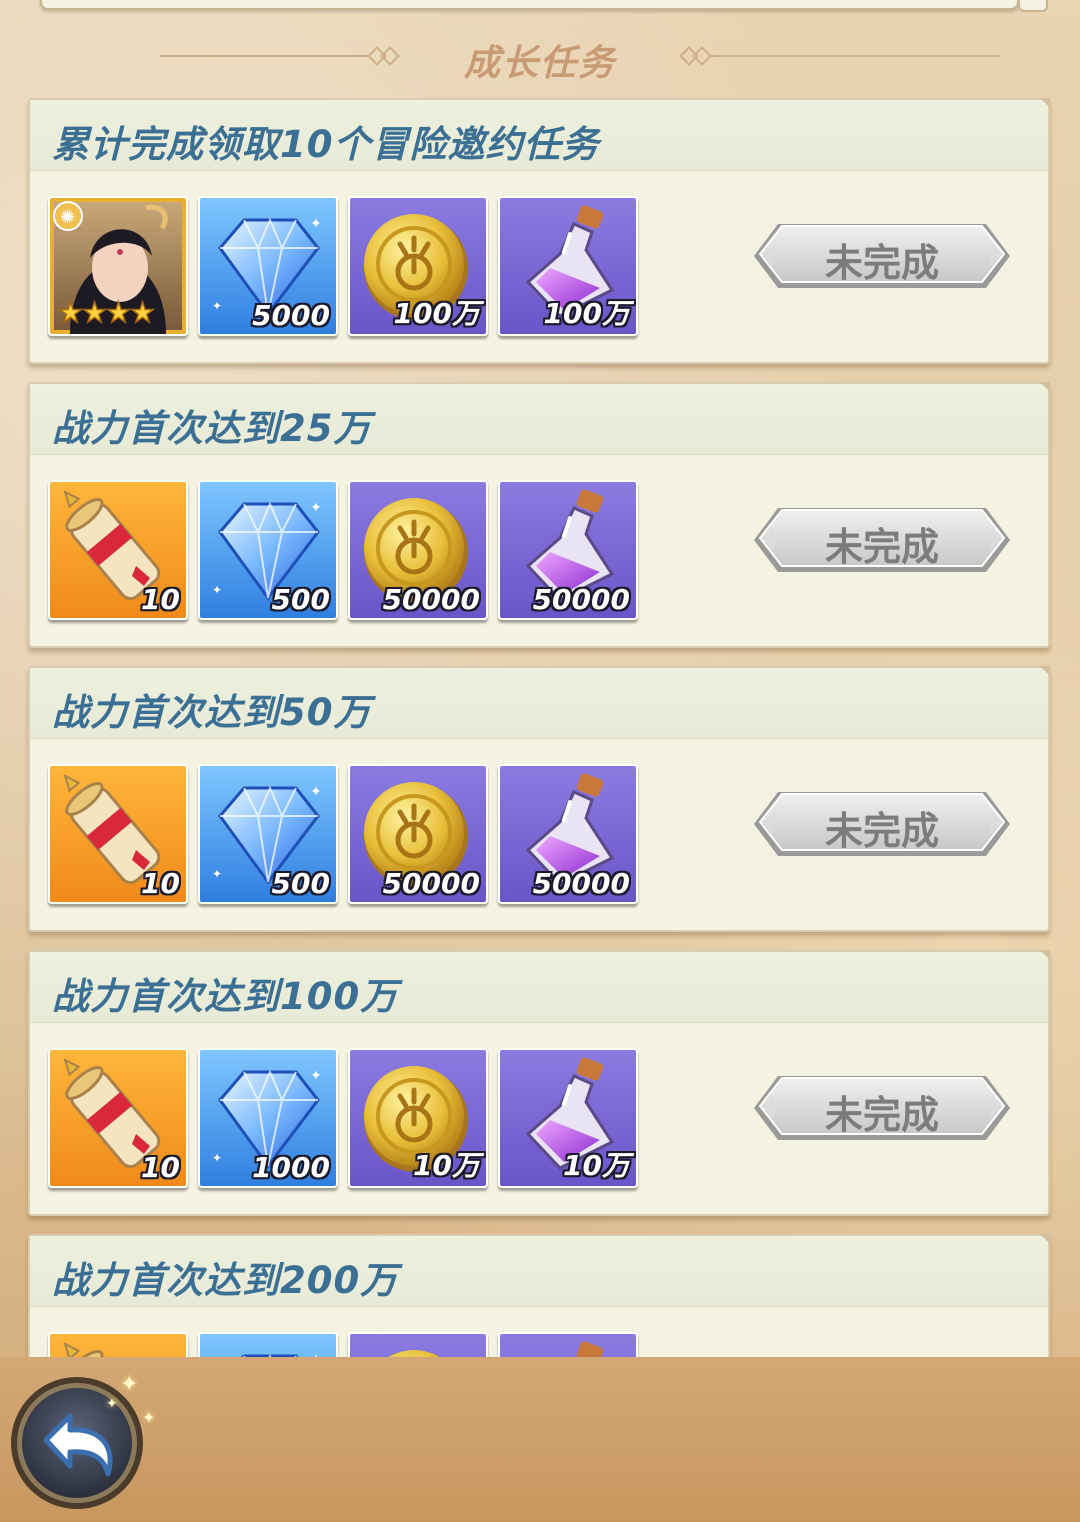  Describe the element at coordinates (225, 996) in the screenshot. I see `task-title: 战力首次达到100万` at that location.